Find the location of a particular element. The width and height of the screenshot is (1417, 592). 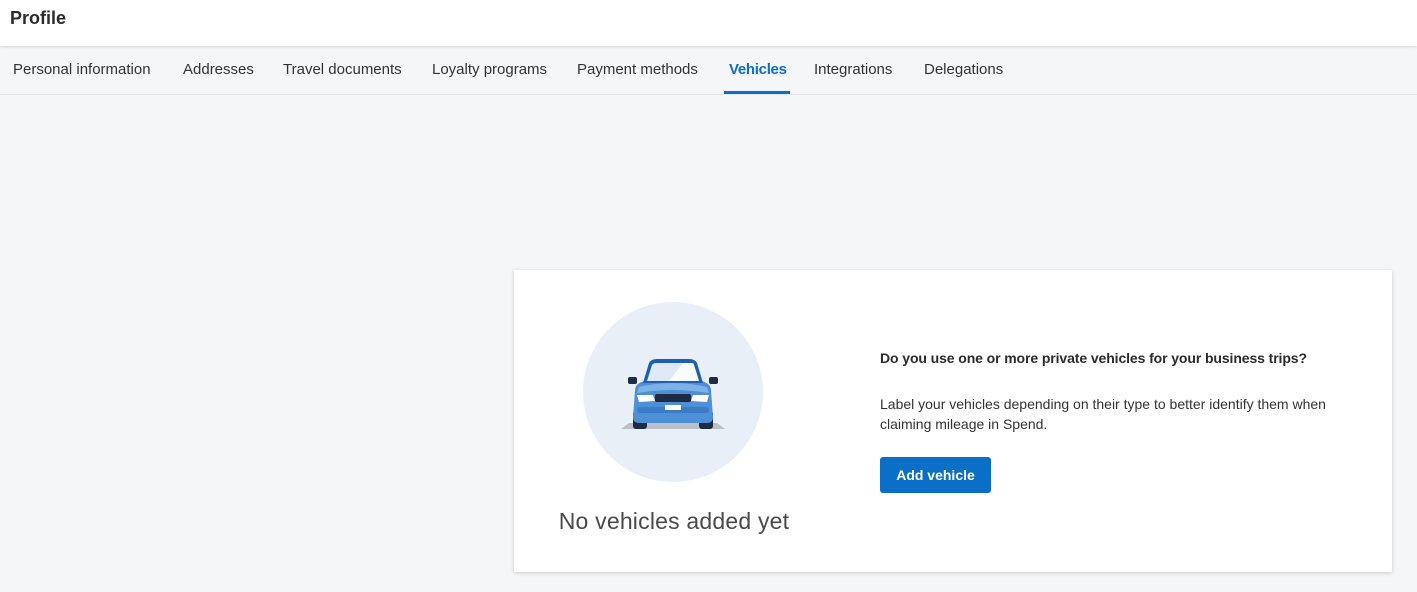

tab-addresses: Addresses is located at coordinates (218, 70).